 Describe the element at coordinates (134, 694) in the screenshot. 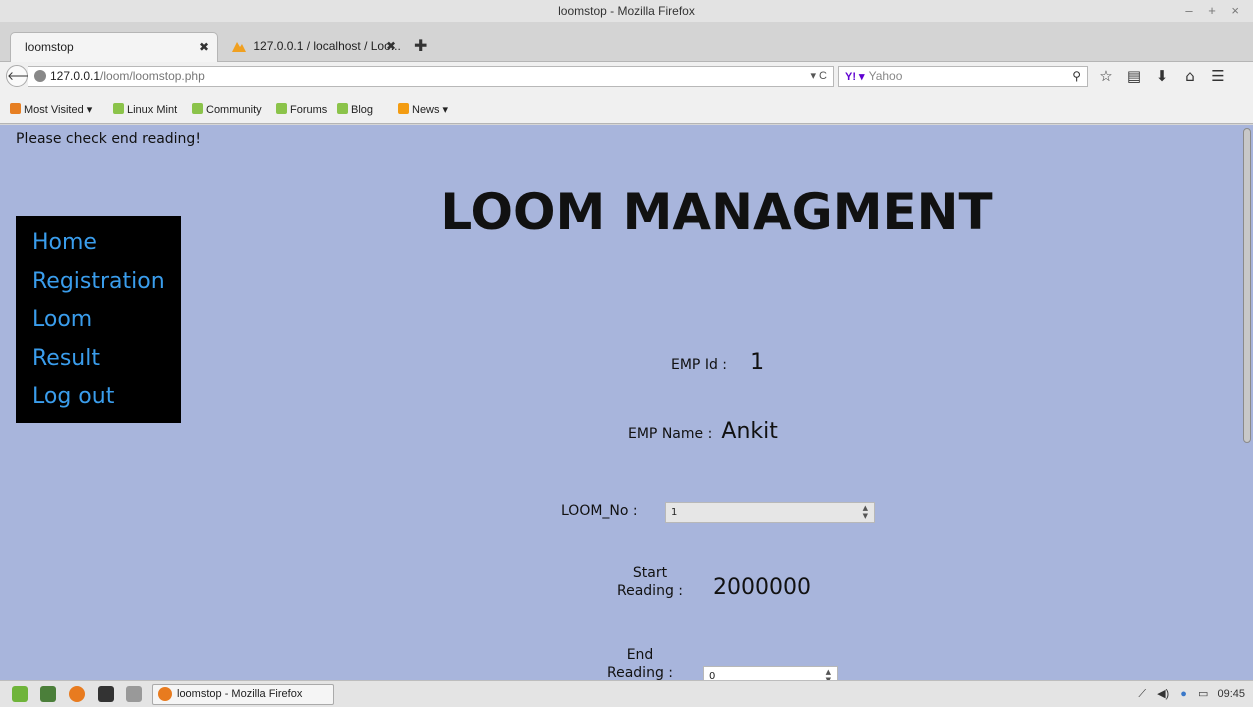

I see `files-icon` at that location.